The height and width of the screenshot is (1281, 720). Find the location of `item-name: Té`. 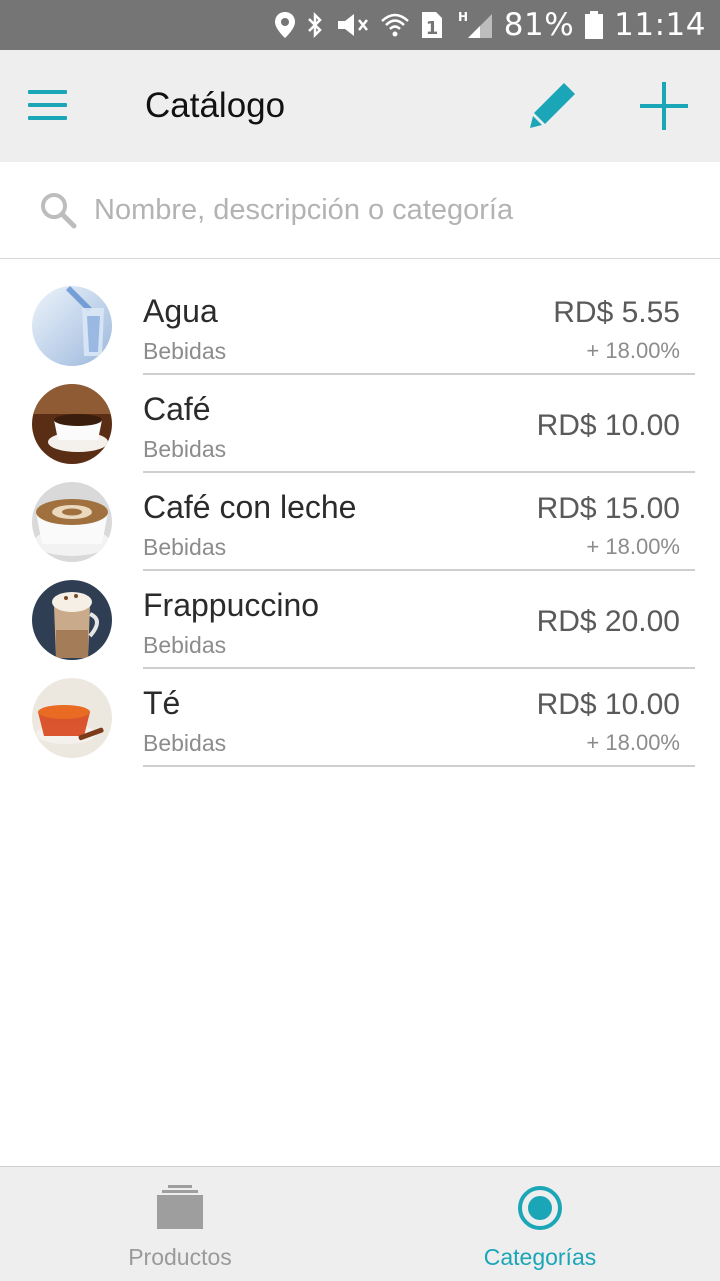

item-name: Té is located at coordinates (162, 703).